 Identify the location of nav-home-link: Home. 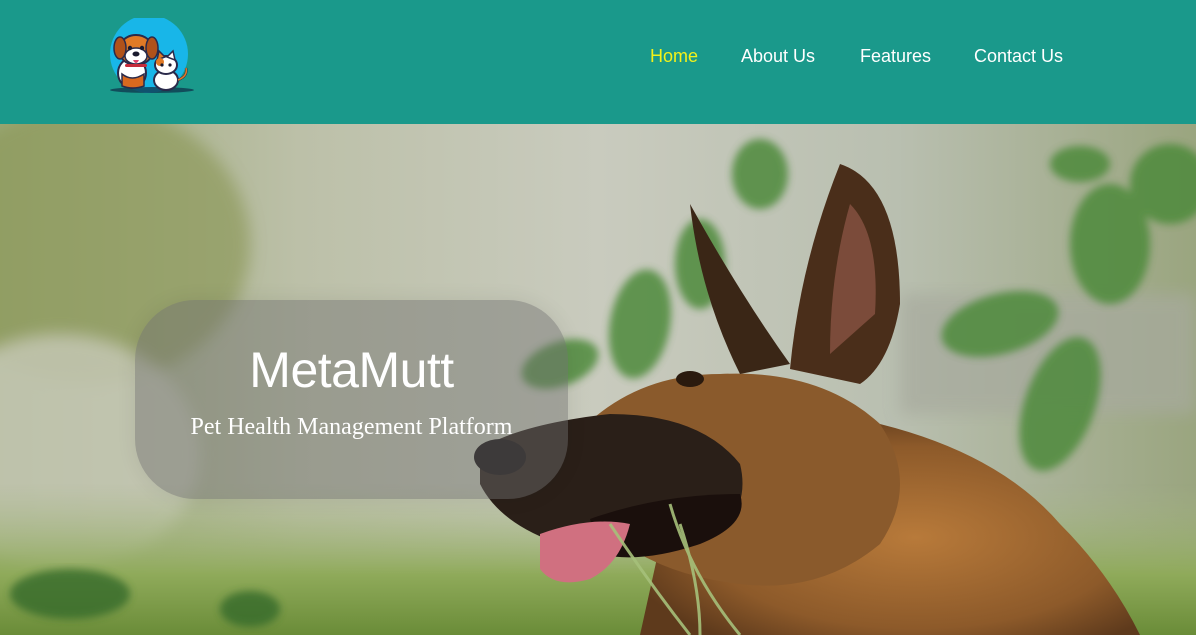
(674, 56).